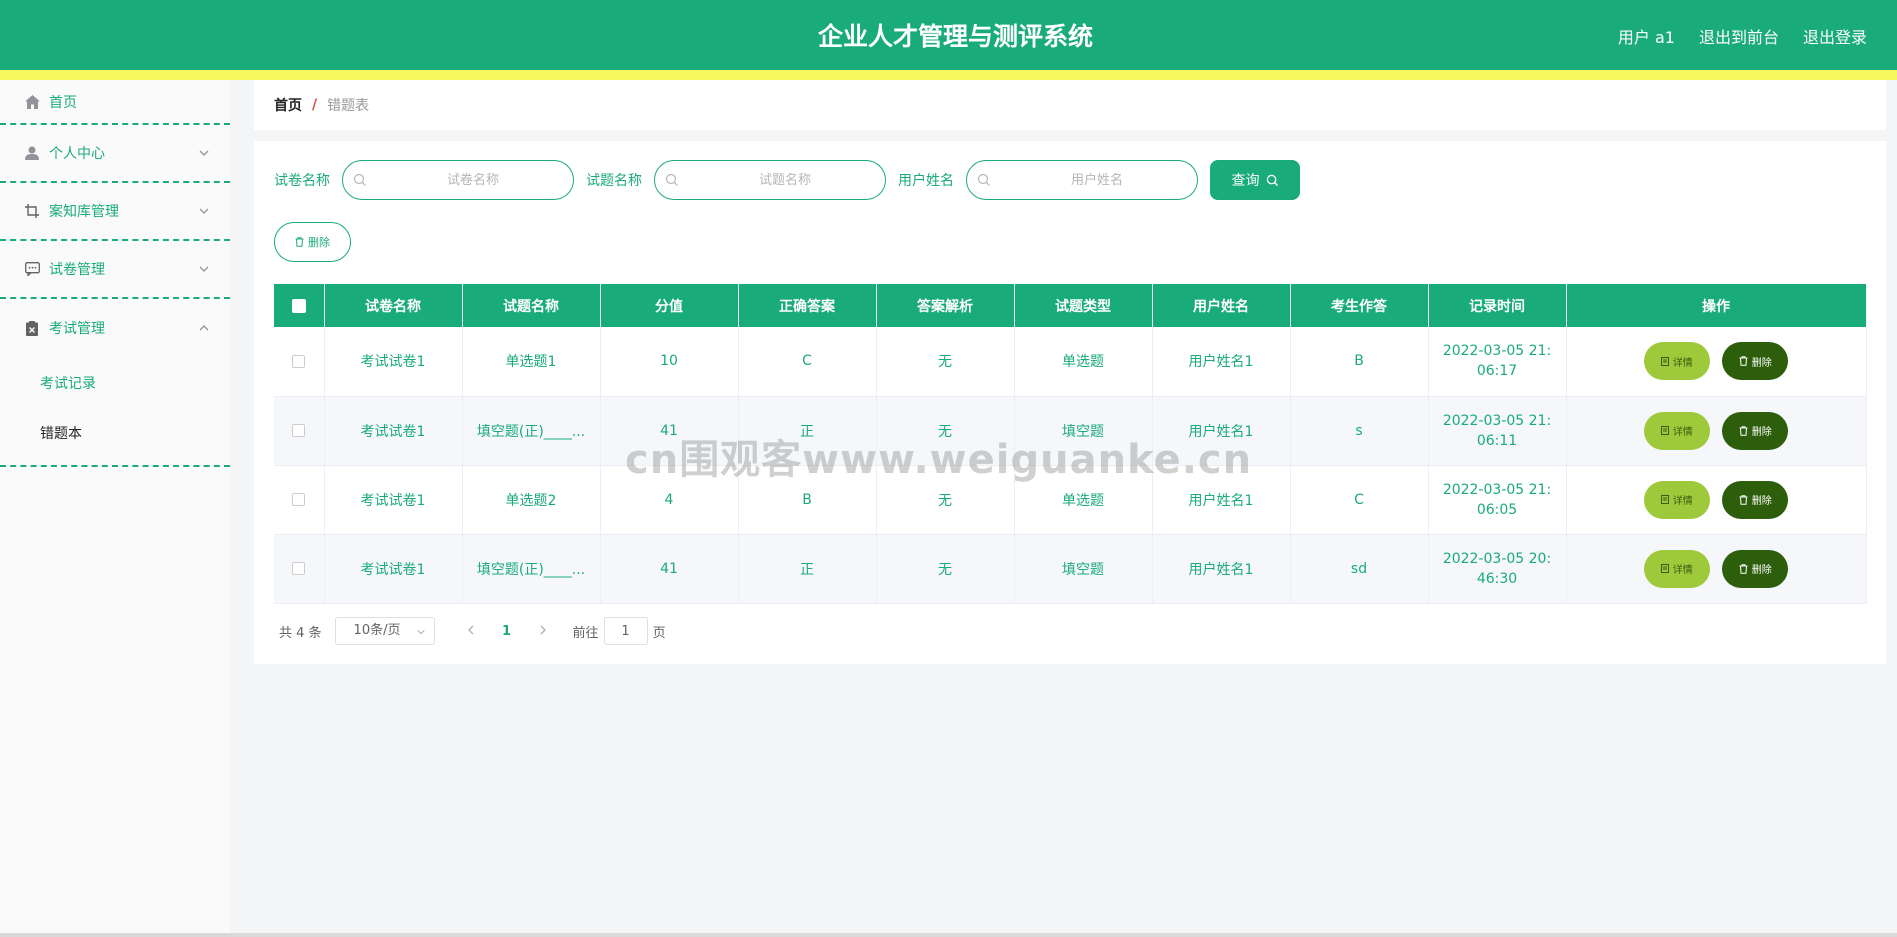 The width and height of the screenshot is (1897, 937). I want to click on analysis-cell: 无, so click(945, 569).